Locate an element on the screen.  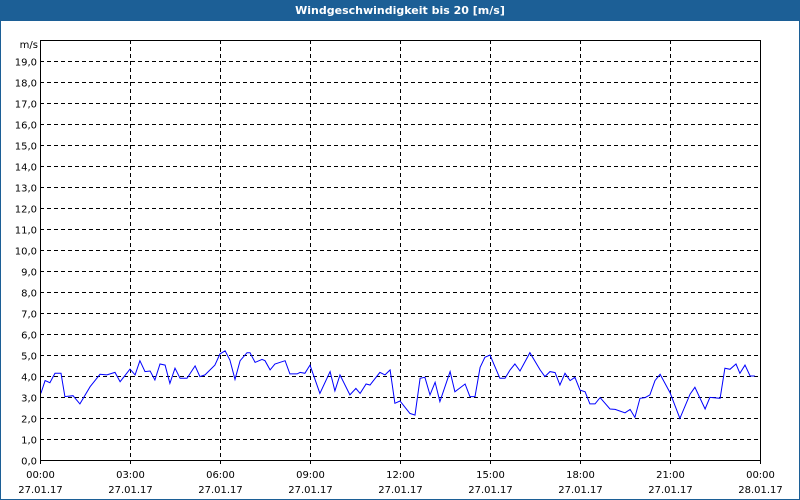
y-tick-label: 12,0 is located at coordinates (26, 210).